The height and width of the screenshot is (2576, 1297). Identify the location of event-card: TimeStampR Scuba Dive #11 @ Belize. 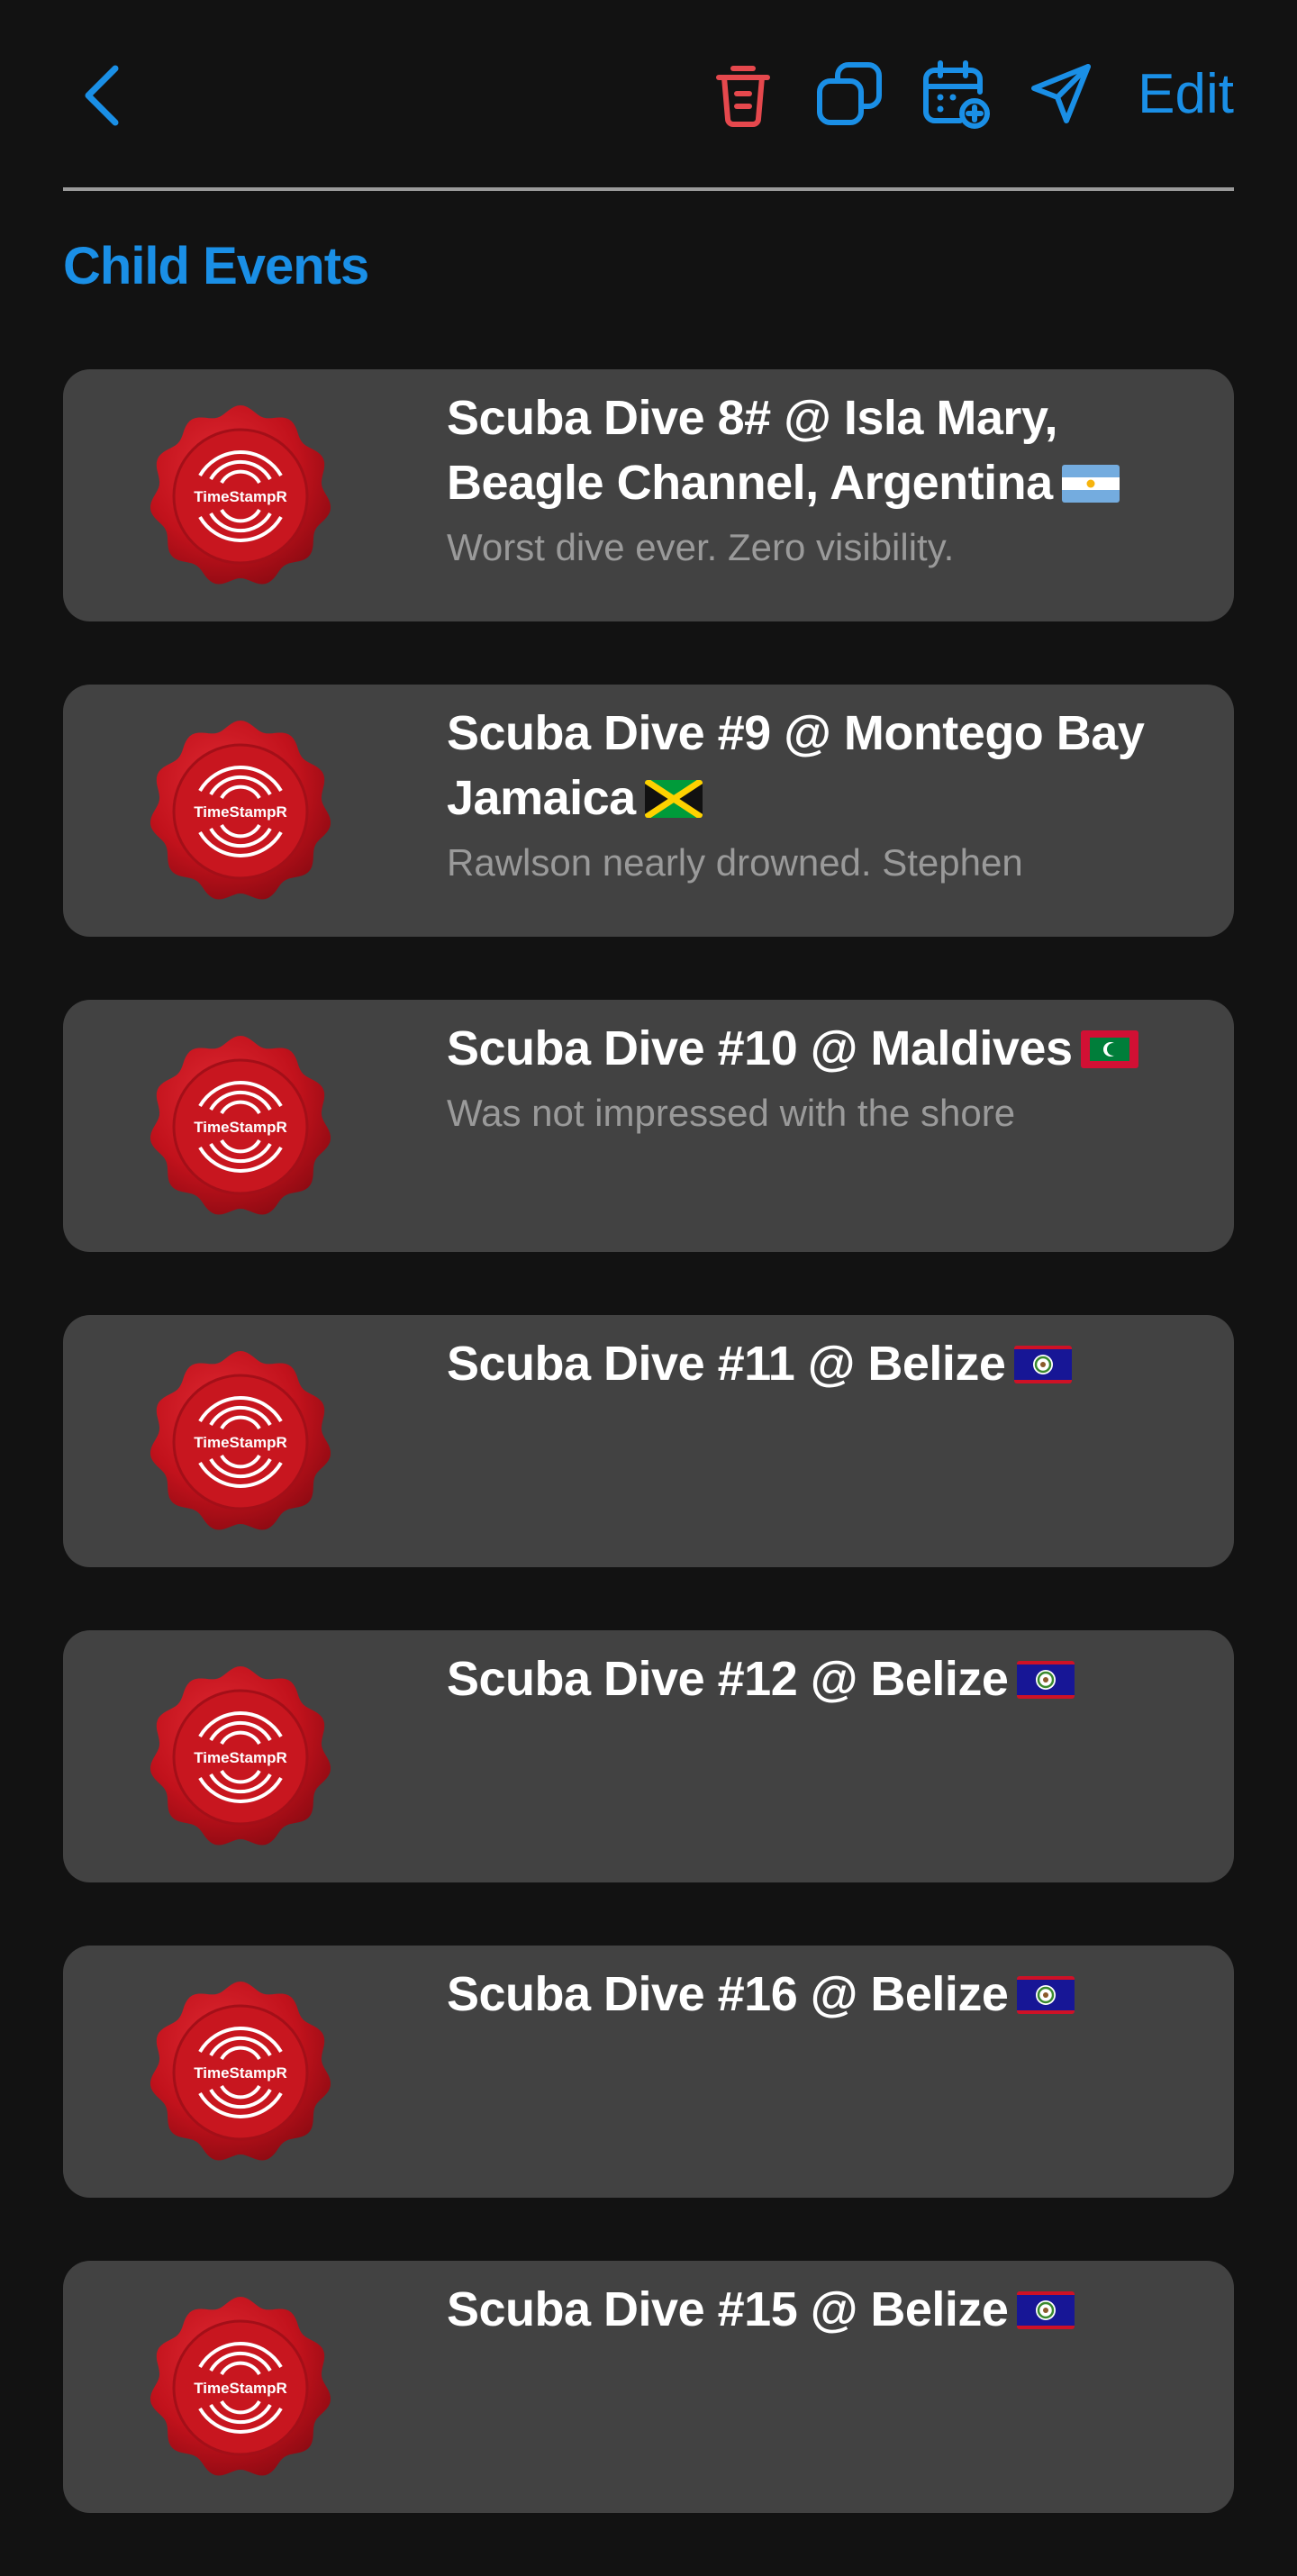
(648, 1441).